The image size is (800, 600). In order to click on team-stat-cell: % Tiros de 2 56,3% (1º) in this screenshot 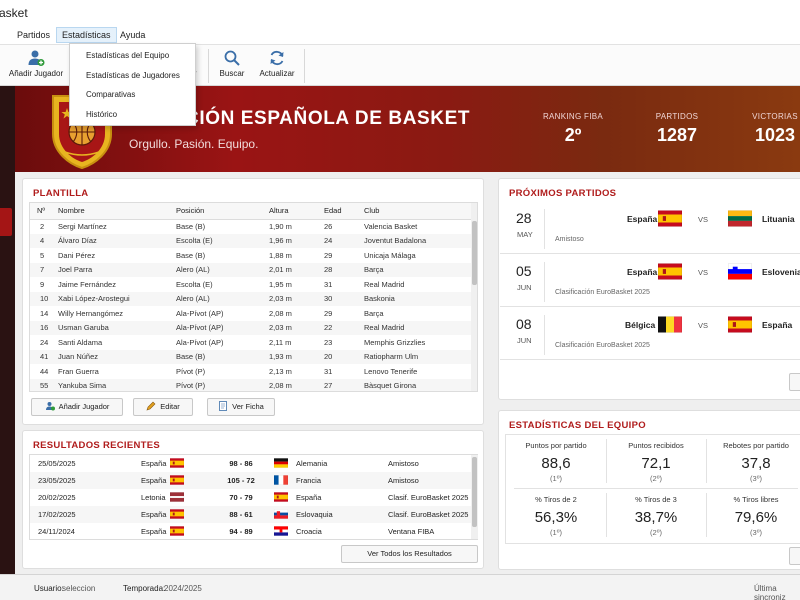, I will do `click(556, 518)`.